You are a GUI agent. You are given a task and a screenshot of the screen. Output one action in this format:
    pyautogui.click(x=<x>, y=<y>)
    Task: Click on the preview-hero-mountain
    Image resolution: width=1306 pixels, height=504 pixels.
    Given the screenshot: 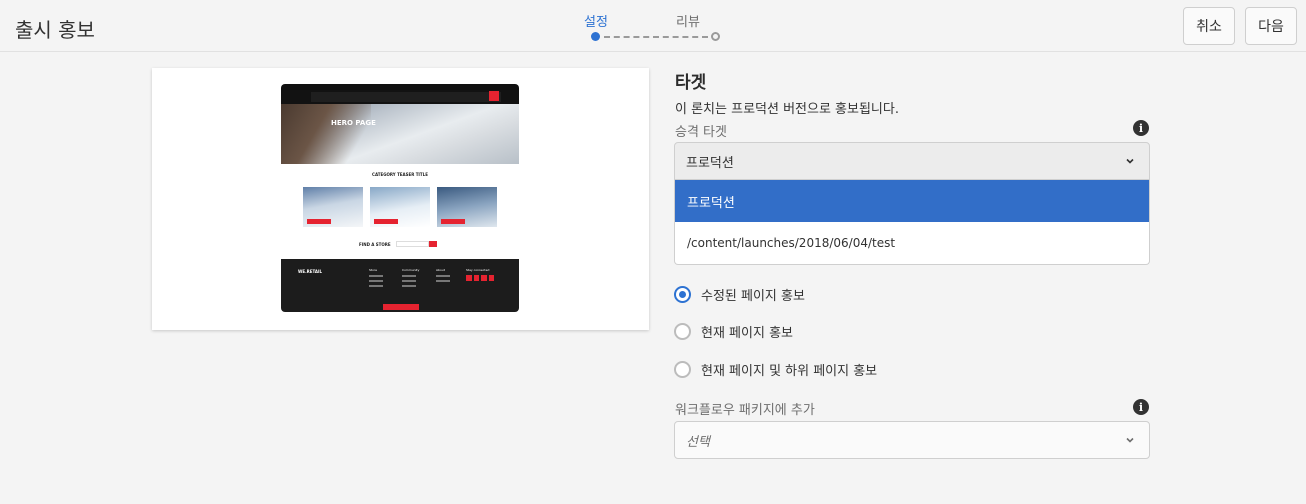 What is the action you would take?
    pyautogui.click(x=326, y=134)
    